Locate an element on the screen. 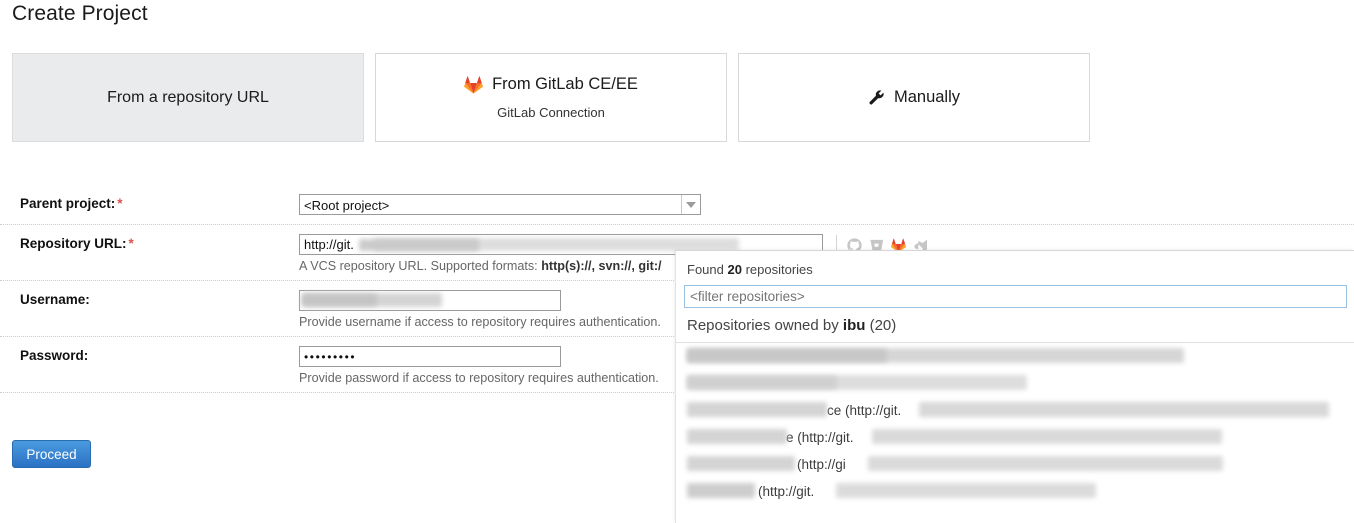  filter-repositories-input is located at coordinates (1015, 296).